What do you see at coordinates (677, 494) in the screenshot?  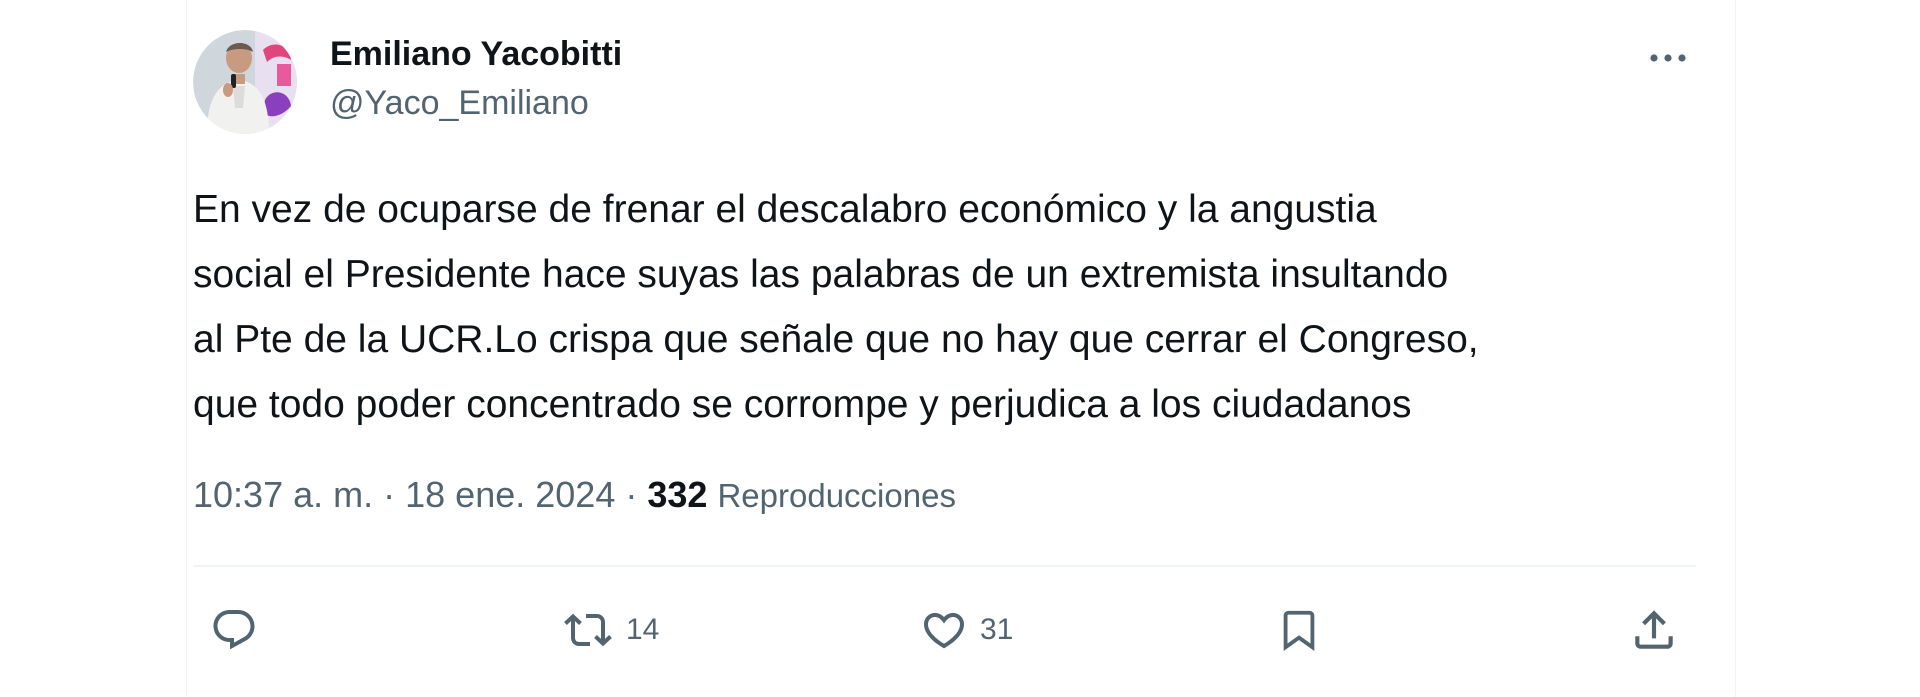 I see `views-count: 332` at bounding box center [677, 494].